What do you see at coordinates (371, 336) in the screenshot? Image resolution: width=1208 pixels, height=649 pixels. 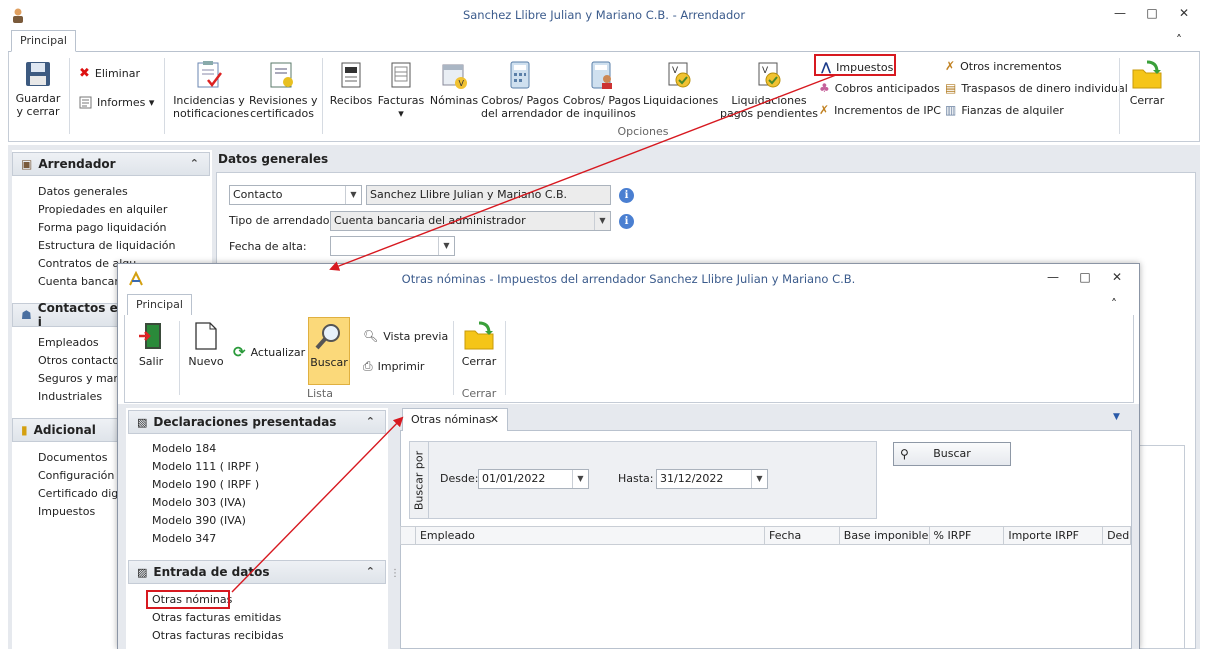 I see `preview-icon: 🔍︎` at bounding box center [371, 336].